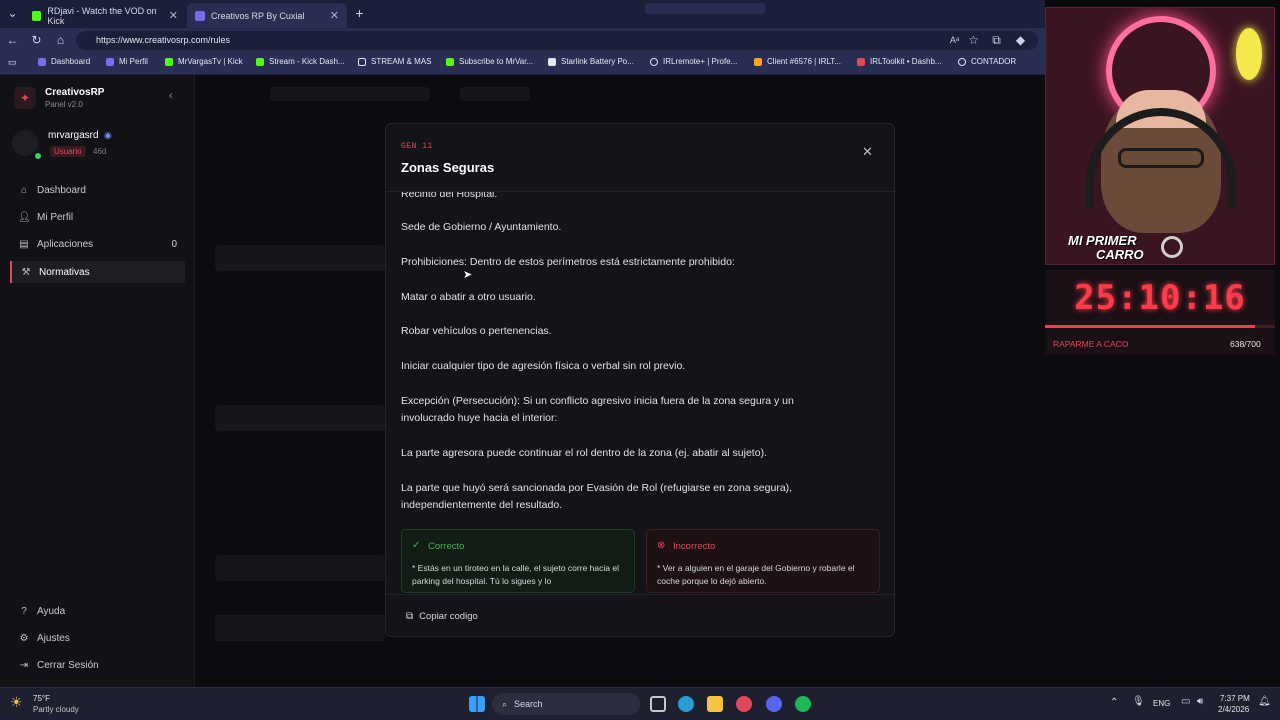 The image size is (1280, 720). I want to click on wheel-icon, so click(1172, 247).